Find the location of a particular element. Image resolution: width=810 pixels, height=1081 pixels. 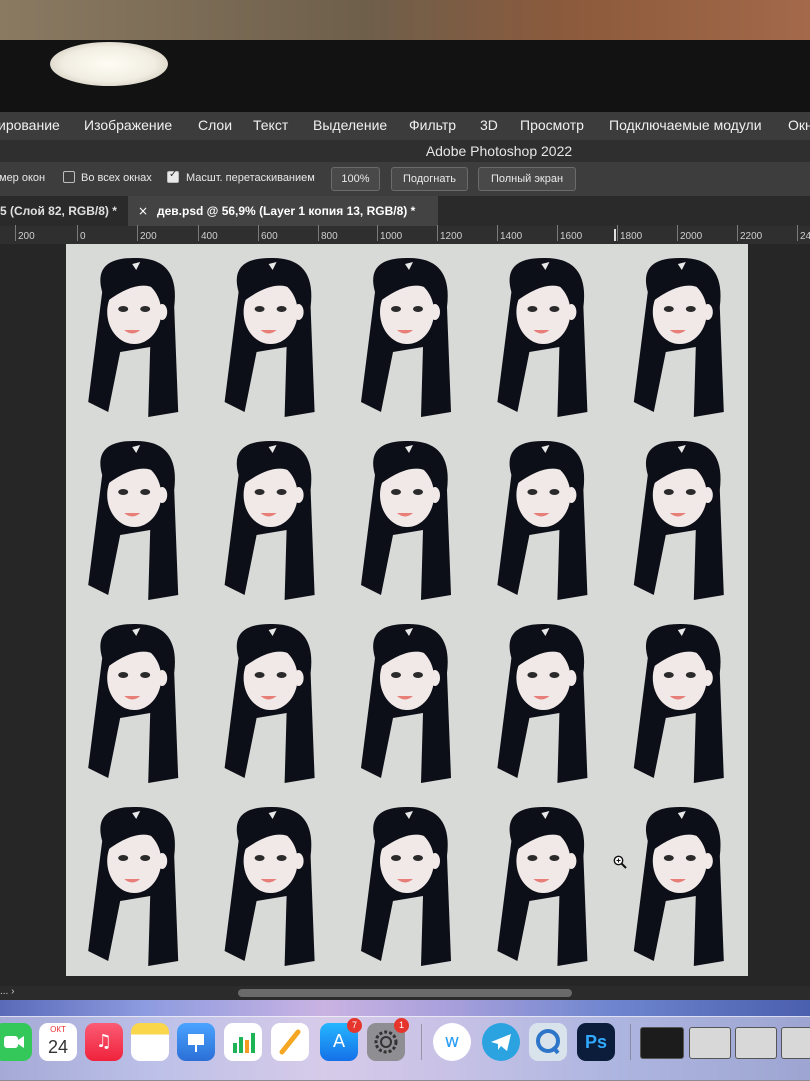

menu-layers: Слои is located at coordinates (215, 125).